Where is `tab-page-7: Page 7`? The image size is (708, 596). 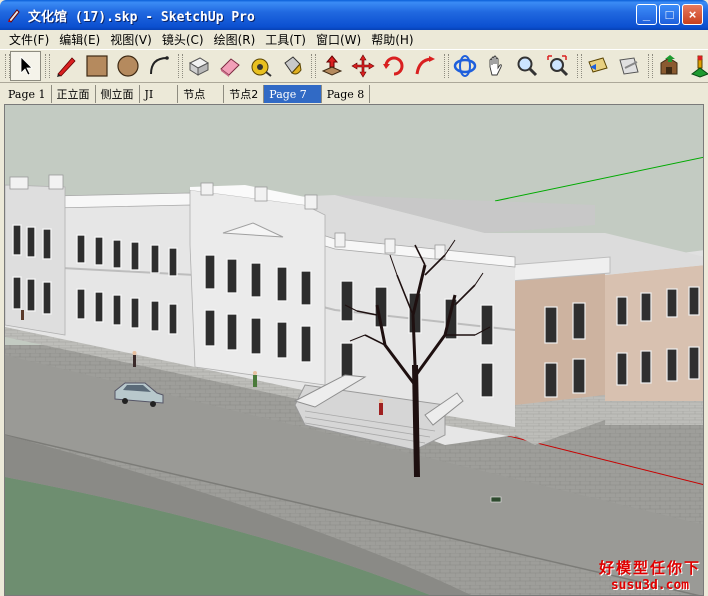 tab-page-7: Page 7 is located at coordinates (293, 94).